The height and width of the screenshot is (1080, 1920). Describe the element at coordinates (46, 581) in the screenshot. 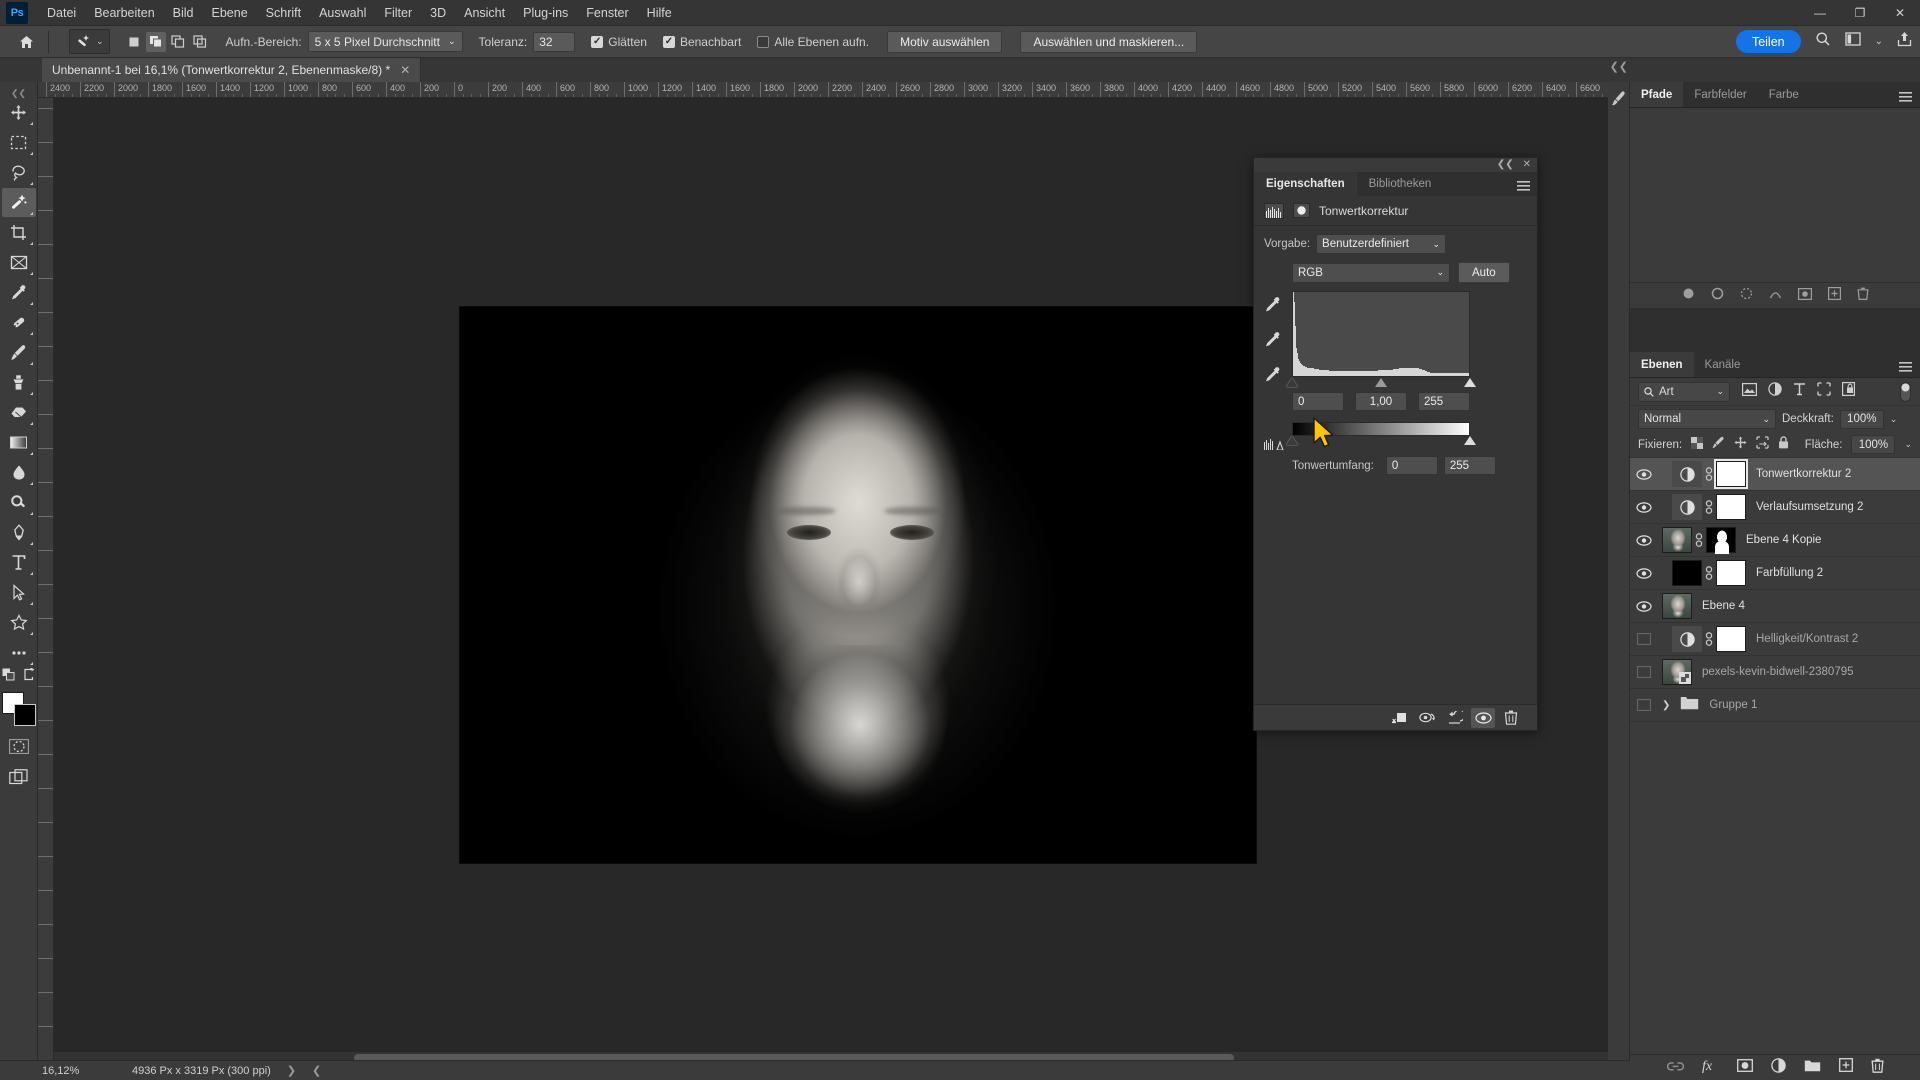

I see `vertical-ruler` at that location.